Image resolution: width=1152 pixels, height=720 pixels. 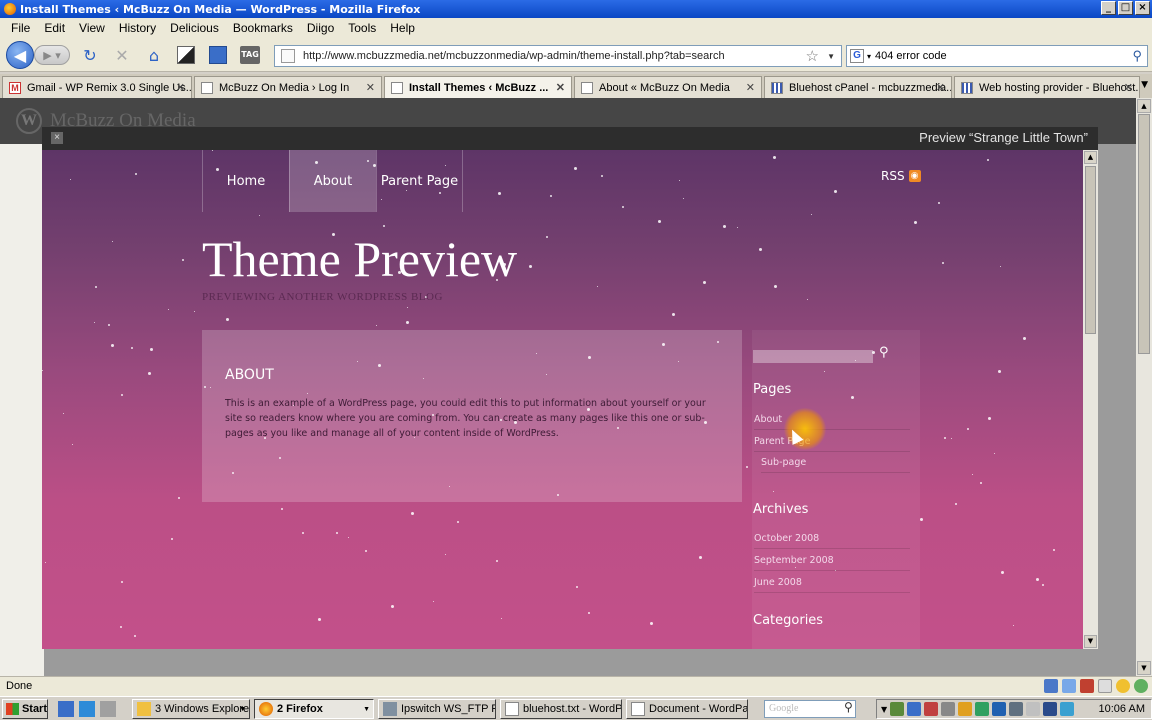 I want to click on maximize-button: □, so click(x=1125, y=8).